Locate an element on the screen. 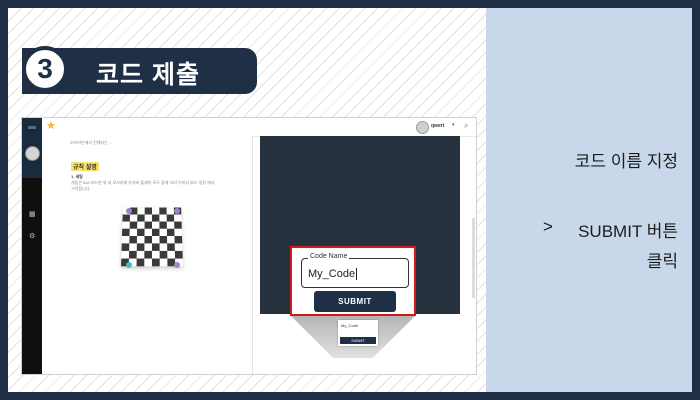 The width and height of the screenshot is (700, 400). chevron-right-icon: > is located at coordinates (548, 227).